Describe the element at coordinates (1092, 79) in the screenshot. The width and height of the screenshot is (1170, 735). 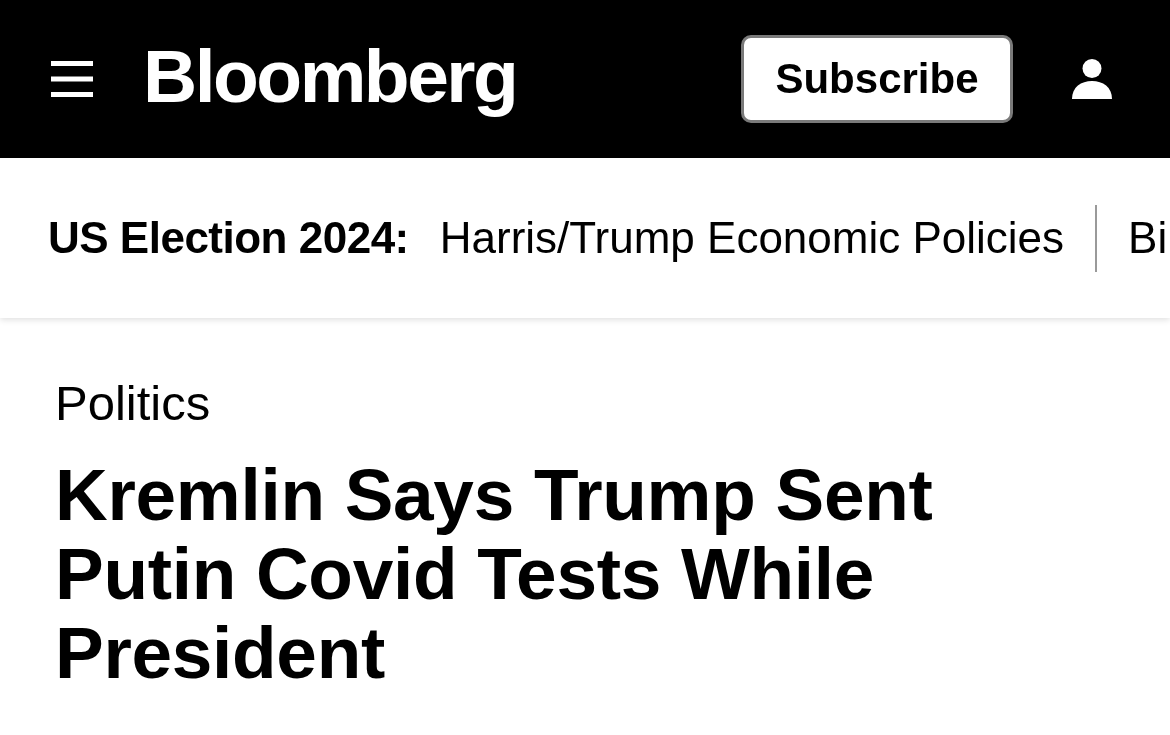
I see `user-icon` at that location.